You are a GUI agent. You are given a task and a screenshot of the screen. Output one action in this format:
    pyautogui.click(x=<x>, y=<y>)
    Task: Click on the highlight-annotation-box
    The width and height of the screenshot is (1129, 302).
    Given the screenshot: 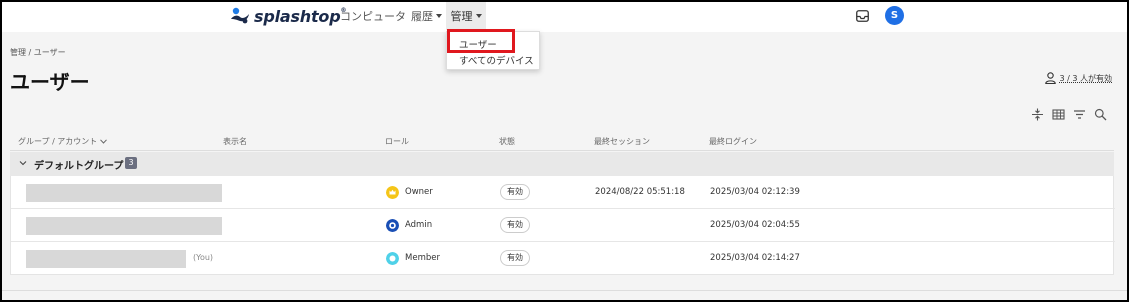 What is the action you would take?
    pyautogui.click(x=481, y=41)
    